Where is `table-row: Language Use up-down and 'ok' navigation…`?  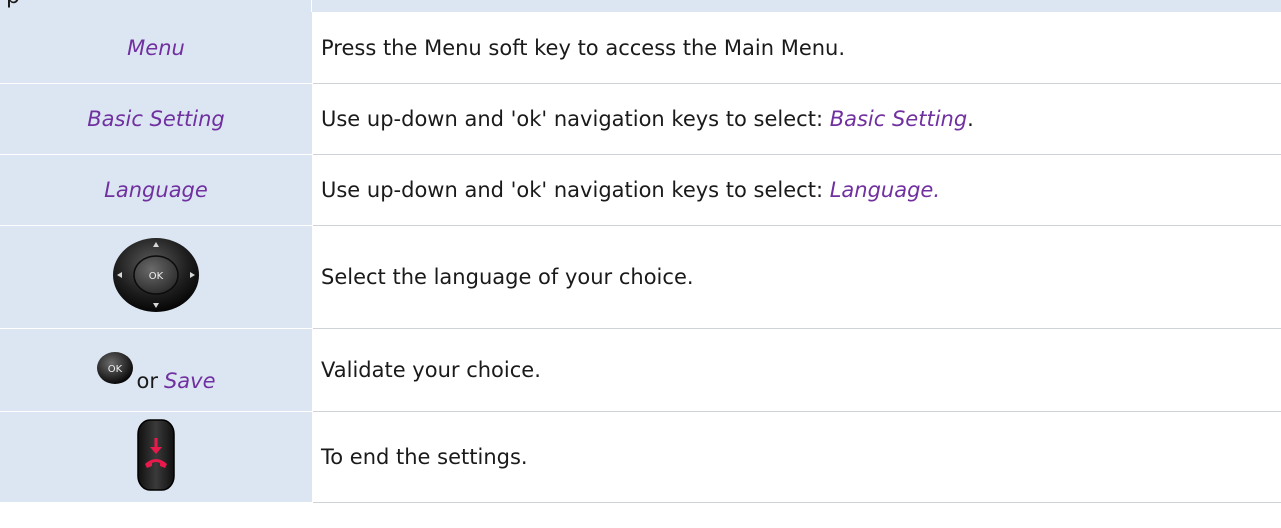
table-row: Language Use up-down and 'ok' navigation… is located at coordinates (640, 190).